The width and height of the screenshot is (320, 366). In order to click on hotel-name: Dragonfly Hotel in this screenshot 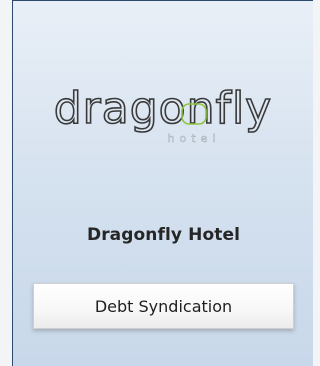, I will do `click(163, 235)`.